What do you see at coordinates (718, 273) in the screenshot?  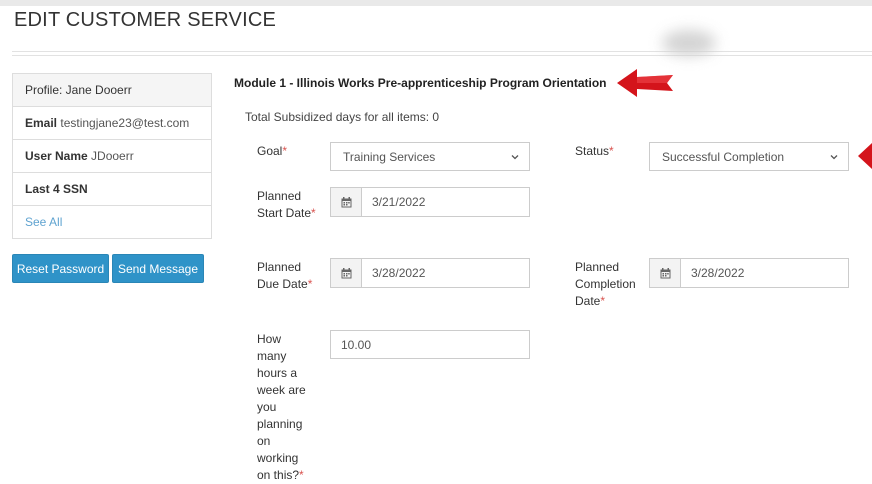 I see `planned-completion-date-value: 3/28/2022` at bounding box center [718, 273].